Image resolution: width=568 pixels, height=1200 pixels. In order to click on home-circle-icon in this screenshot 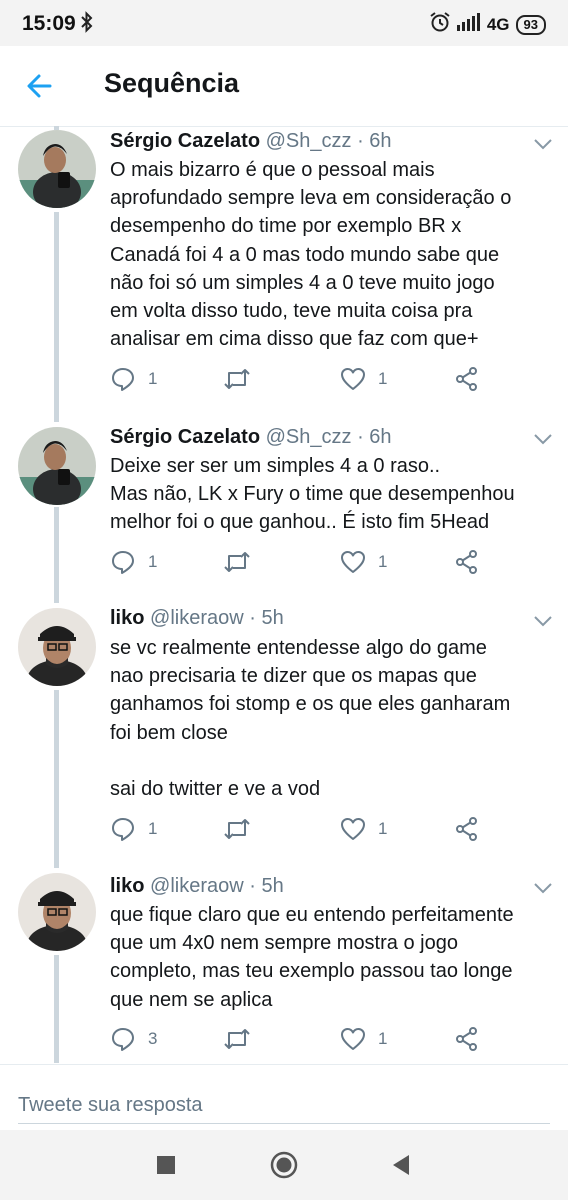, I will do `click(284, 1165)`.